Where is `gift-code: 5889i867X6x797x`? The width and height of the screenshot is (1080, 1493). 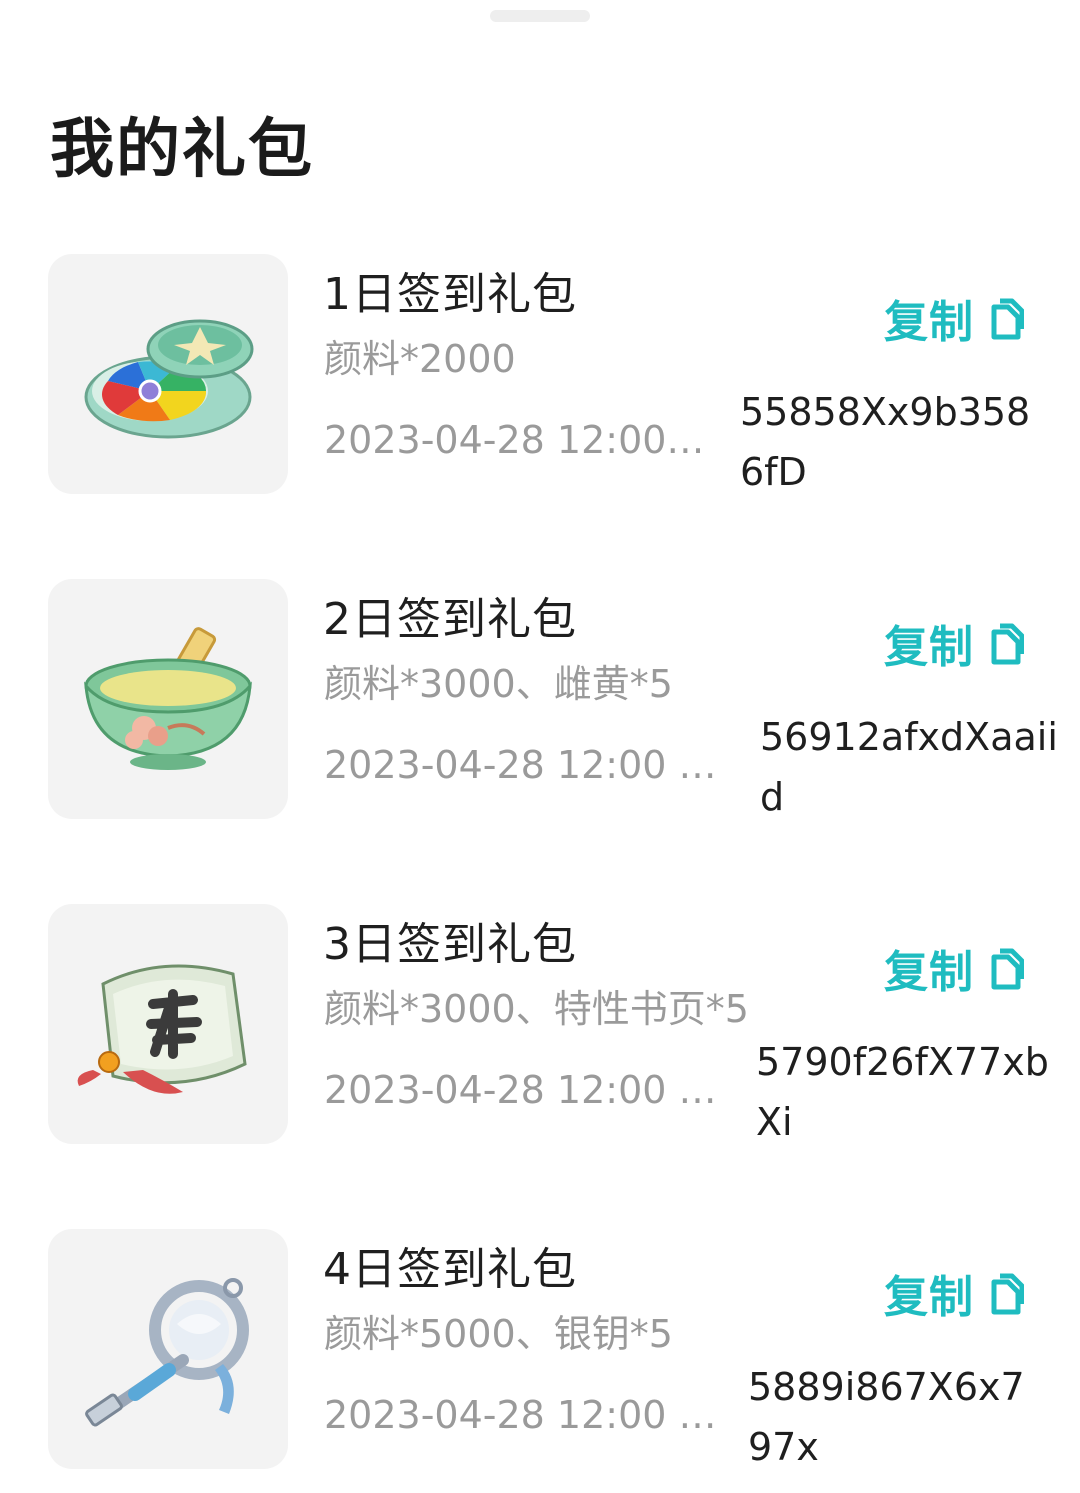 gift-code: 5889i867X6x797x is located at coordinates (898, 1417).